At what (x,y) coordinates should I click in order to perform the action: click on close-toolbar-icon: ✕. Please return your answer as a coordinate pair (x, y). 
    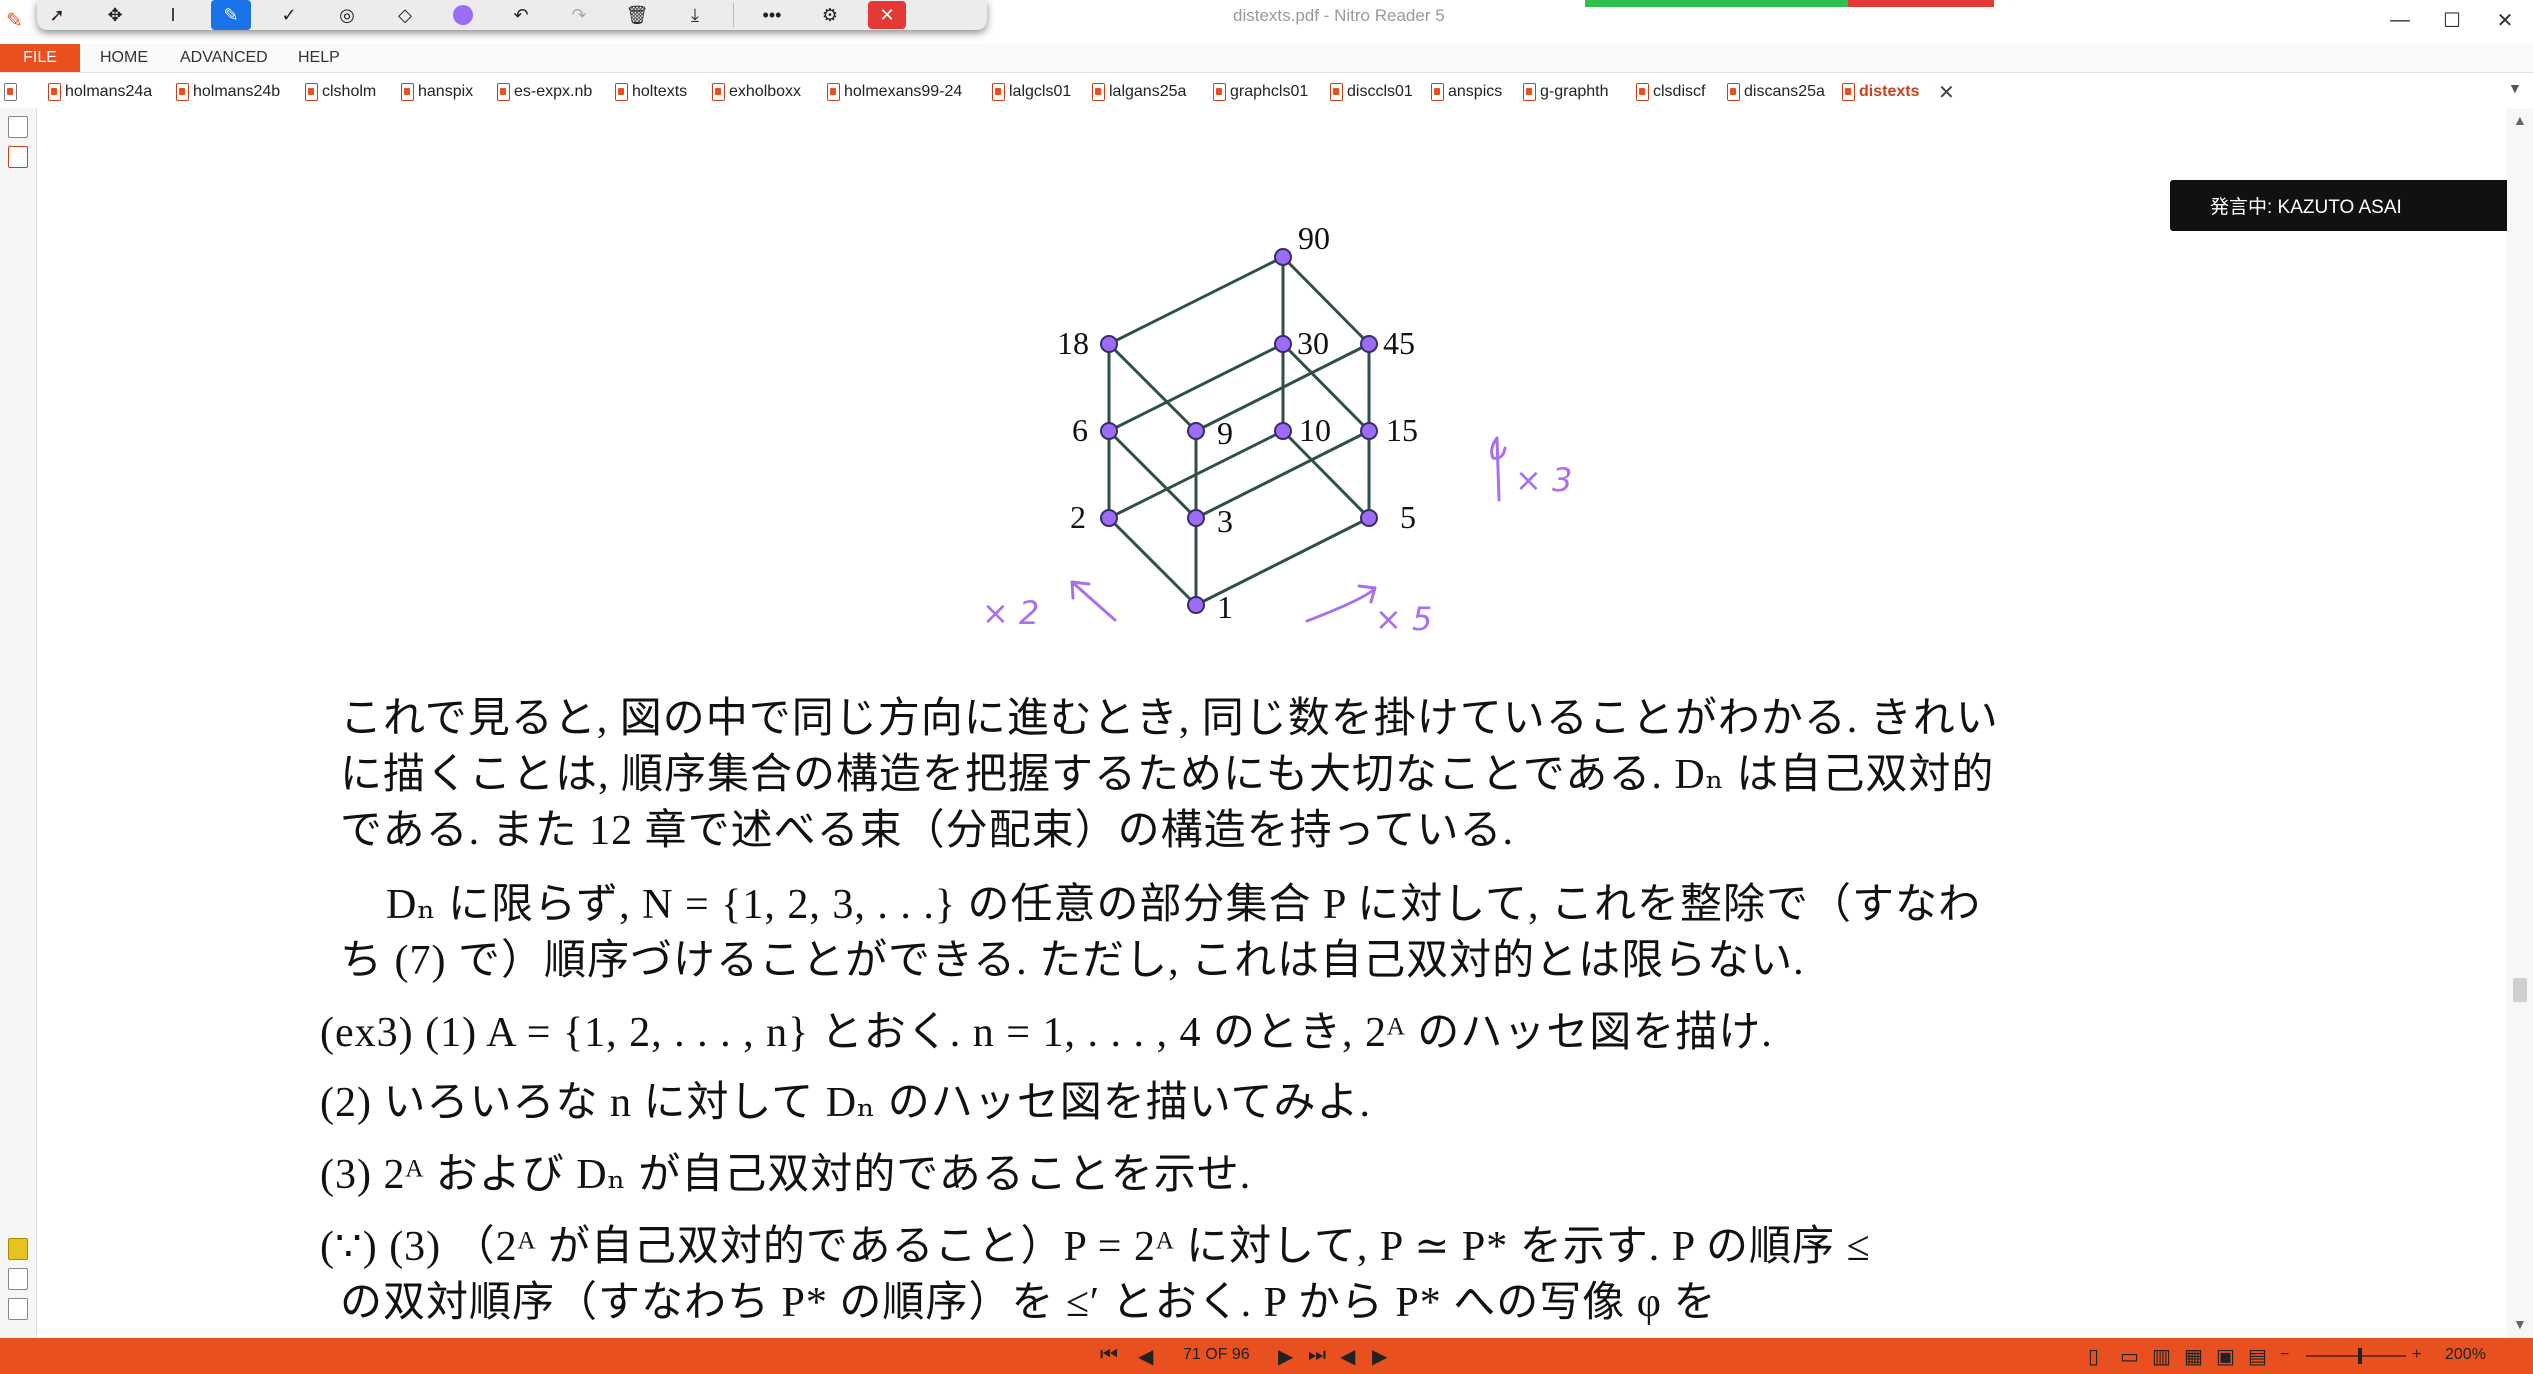
    Looking at the image, I should click on (887, 15).